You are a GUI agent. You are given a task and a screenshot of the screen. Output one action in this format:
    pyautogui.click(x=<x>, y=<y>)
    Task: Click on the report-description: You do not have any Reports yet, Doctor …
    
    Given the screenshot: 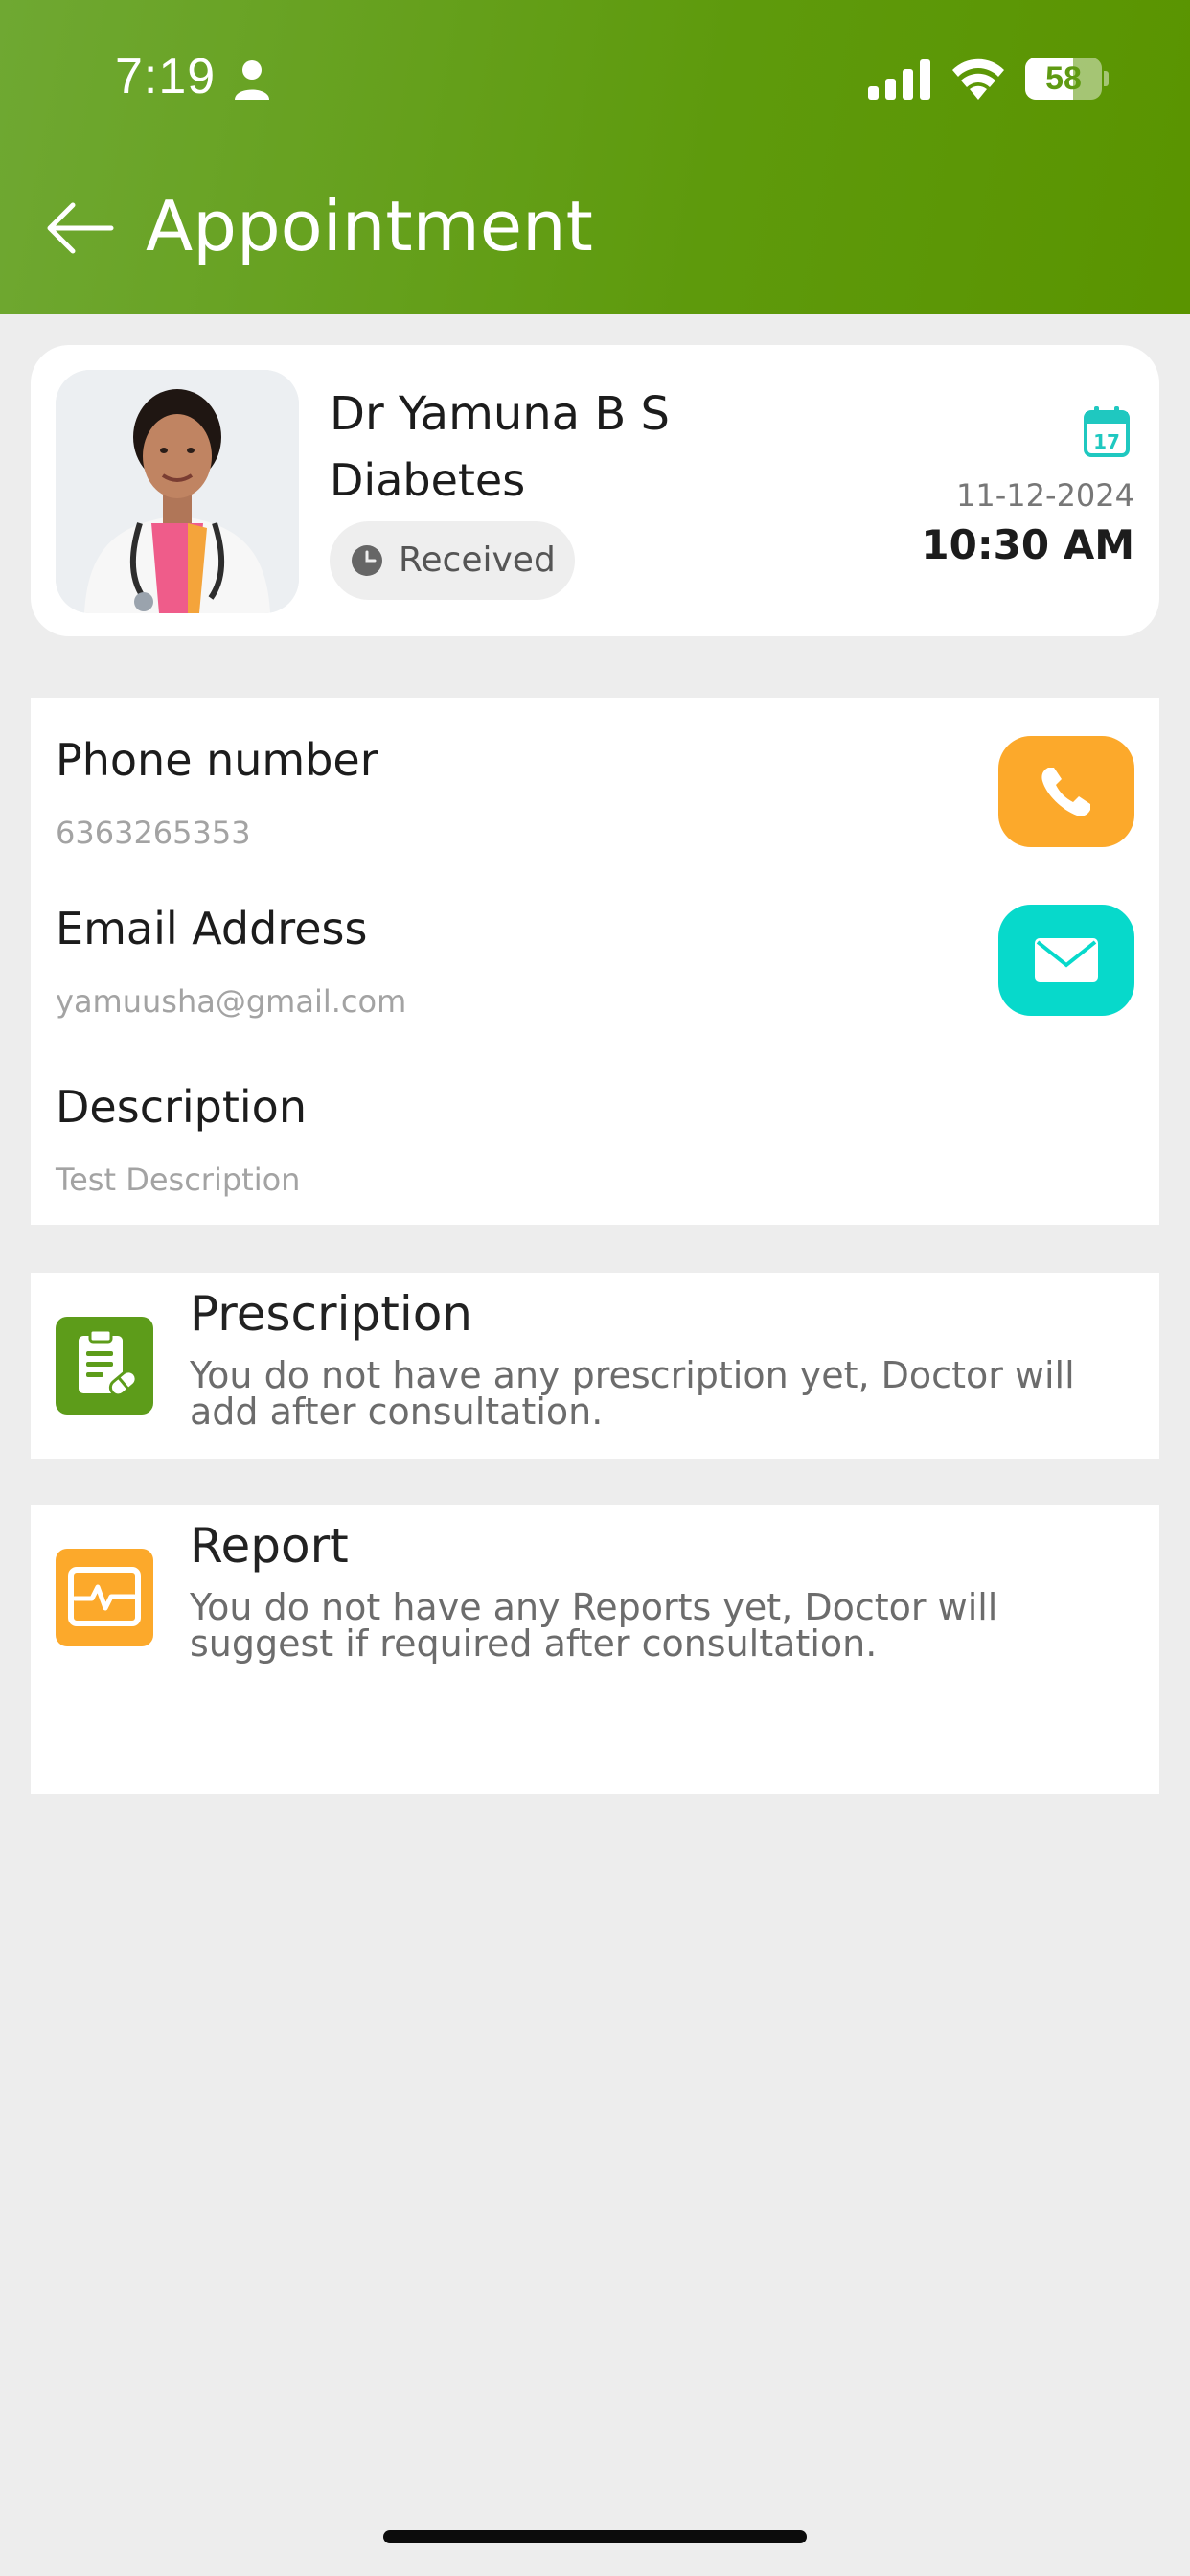 What is the action you would take?
    pyautogui.click(x=594, y=1625)
    